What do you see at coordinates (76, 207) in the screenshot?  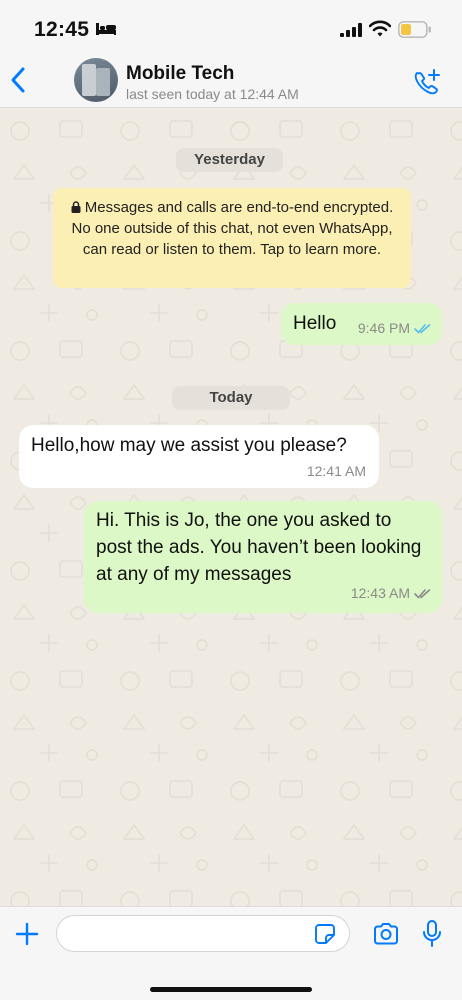 I see `lock-icon` at bounding box center [76, 207].